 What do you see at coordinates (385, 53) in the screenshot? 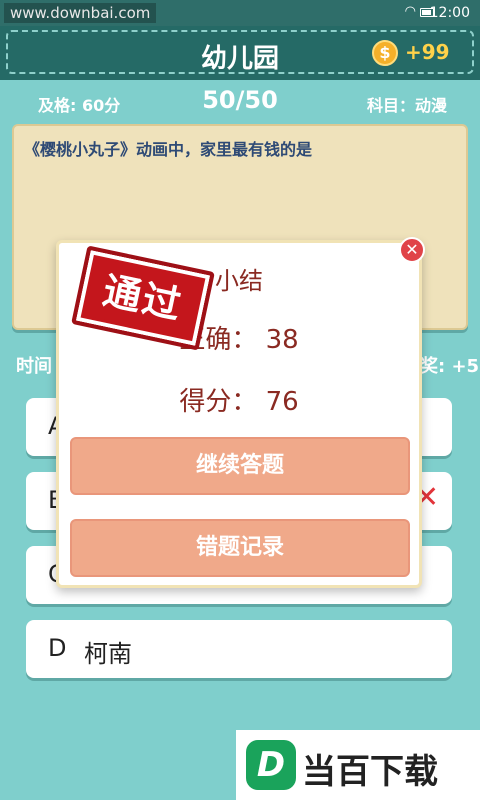
I see `dollar-coin-icon: $` at bounding box center [385, 53].